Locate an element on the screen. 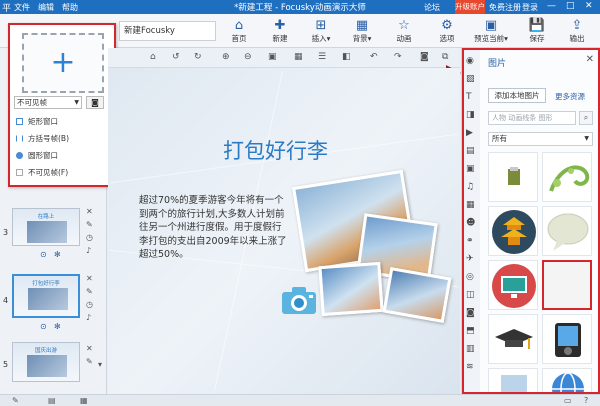  export-button: ⇪ 输出 is located at coordinates (577, 32).